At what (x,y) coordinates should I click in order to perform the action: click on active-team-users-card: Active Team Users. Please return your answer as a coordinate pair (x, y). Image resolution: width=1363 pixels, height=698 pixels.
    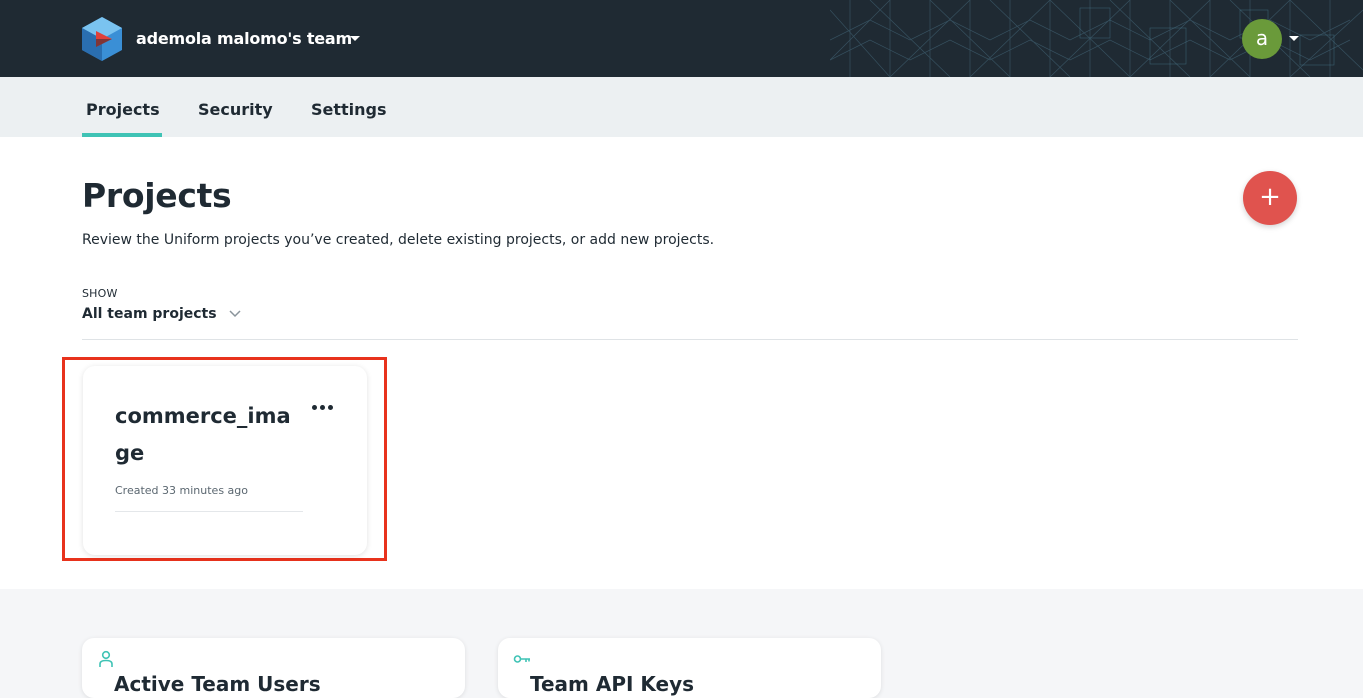
    Looking at the image, I should click on (273, 668).